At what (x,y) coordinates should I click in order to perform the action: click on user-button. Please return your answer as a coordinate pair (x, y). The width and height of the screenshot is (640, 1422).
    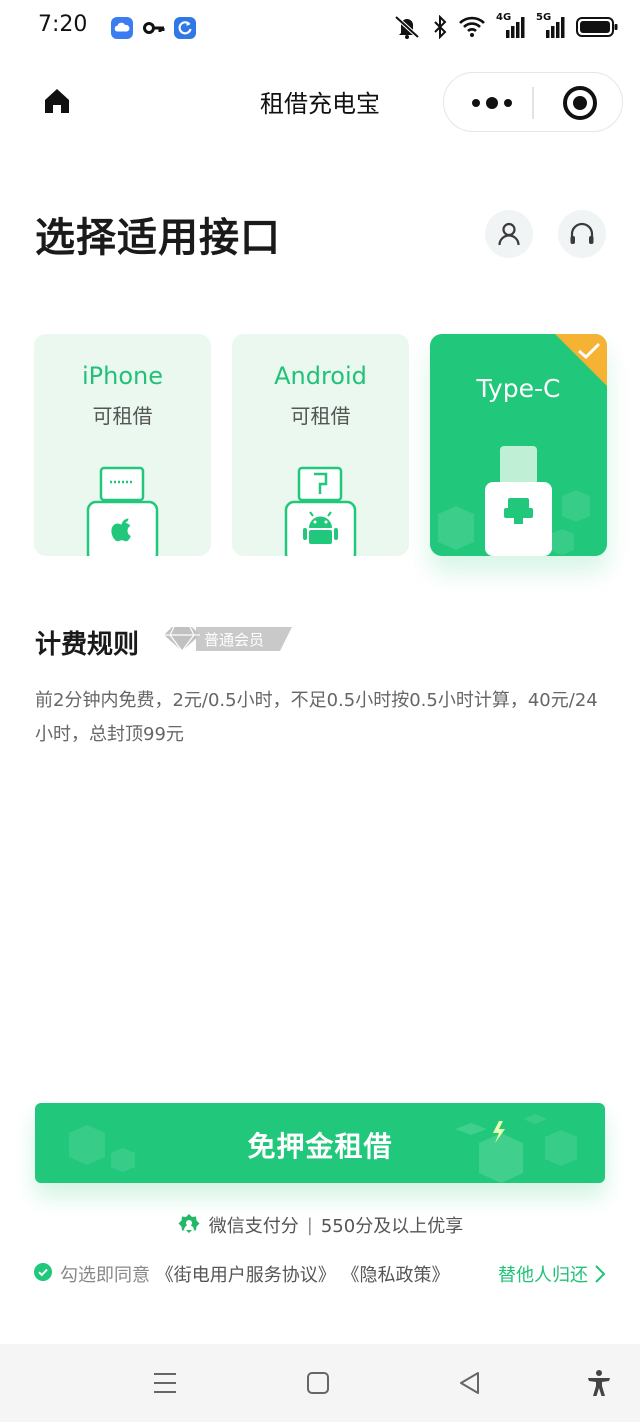
    Looking at the image, I should click on (509, 234).